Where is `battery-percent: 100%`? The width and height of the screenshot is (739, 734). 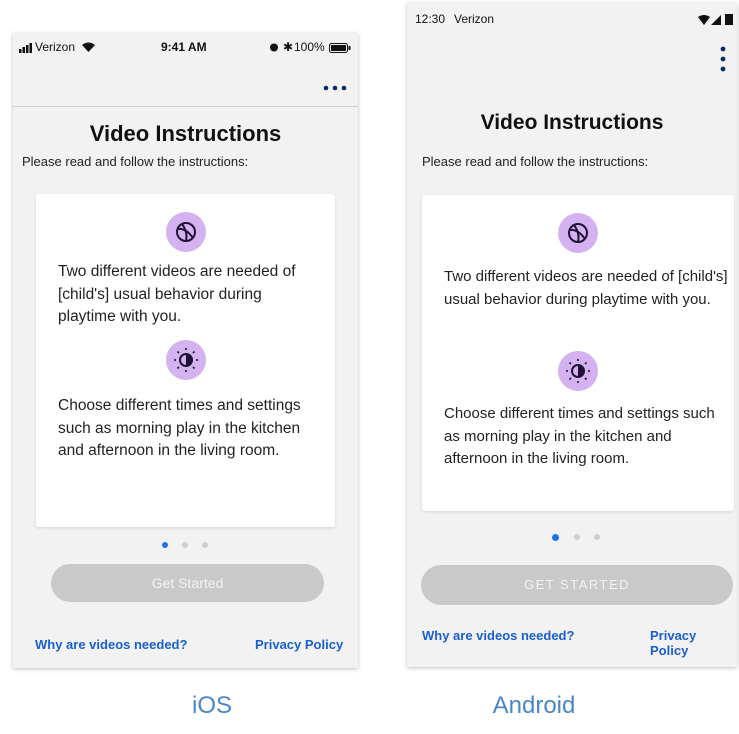 battery-percent: 100% is located at coordinates (309, 47).